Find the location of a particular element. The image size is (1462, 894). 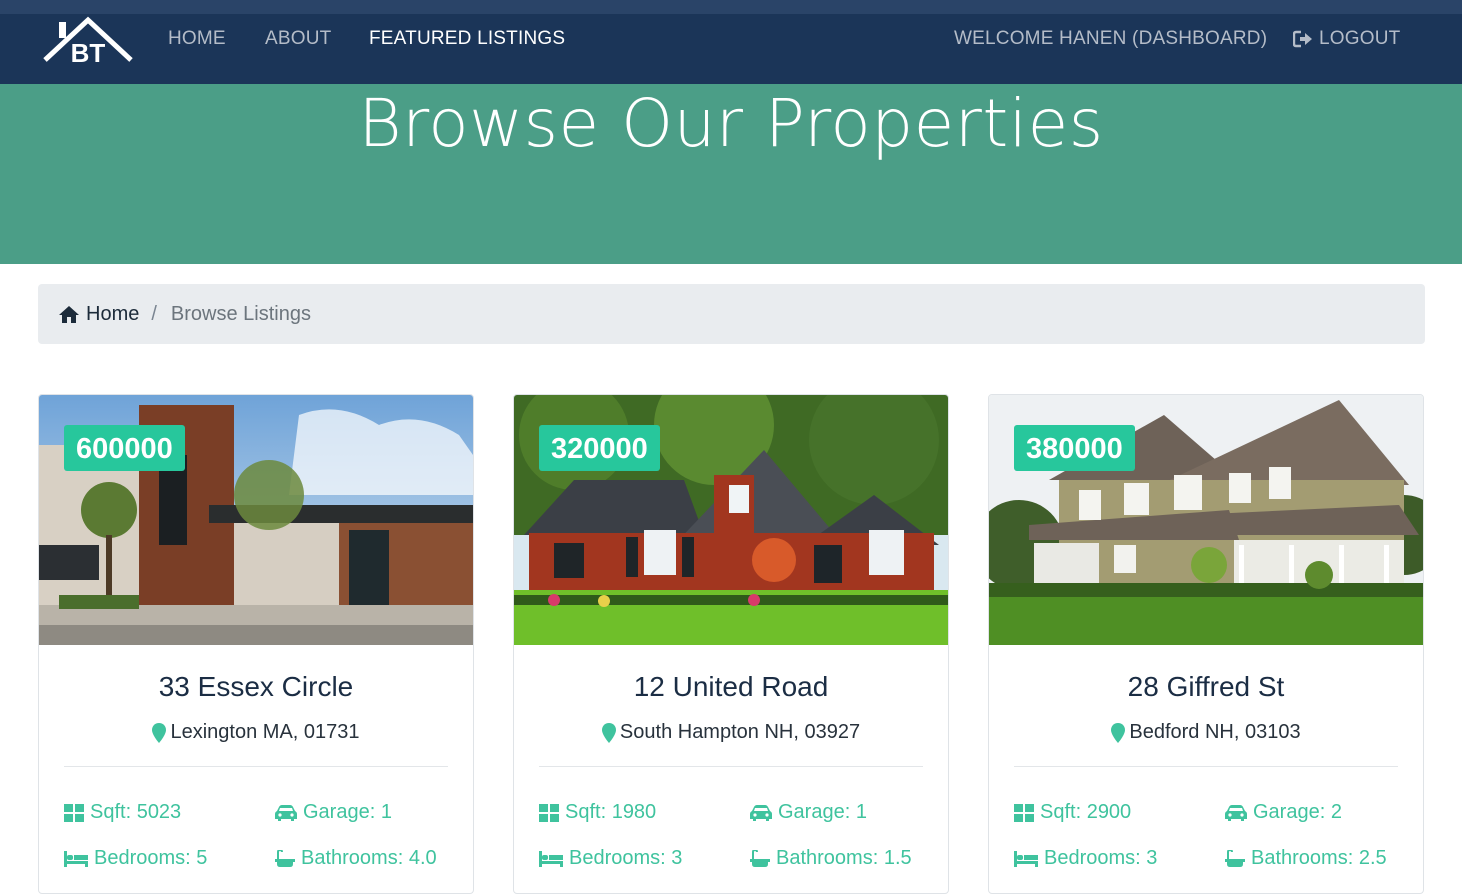

bathrooms-feature: Bathrooms: 4.0 is located at coordinates (356, 858).